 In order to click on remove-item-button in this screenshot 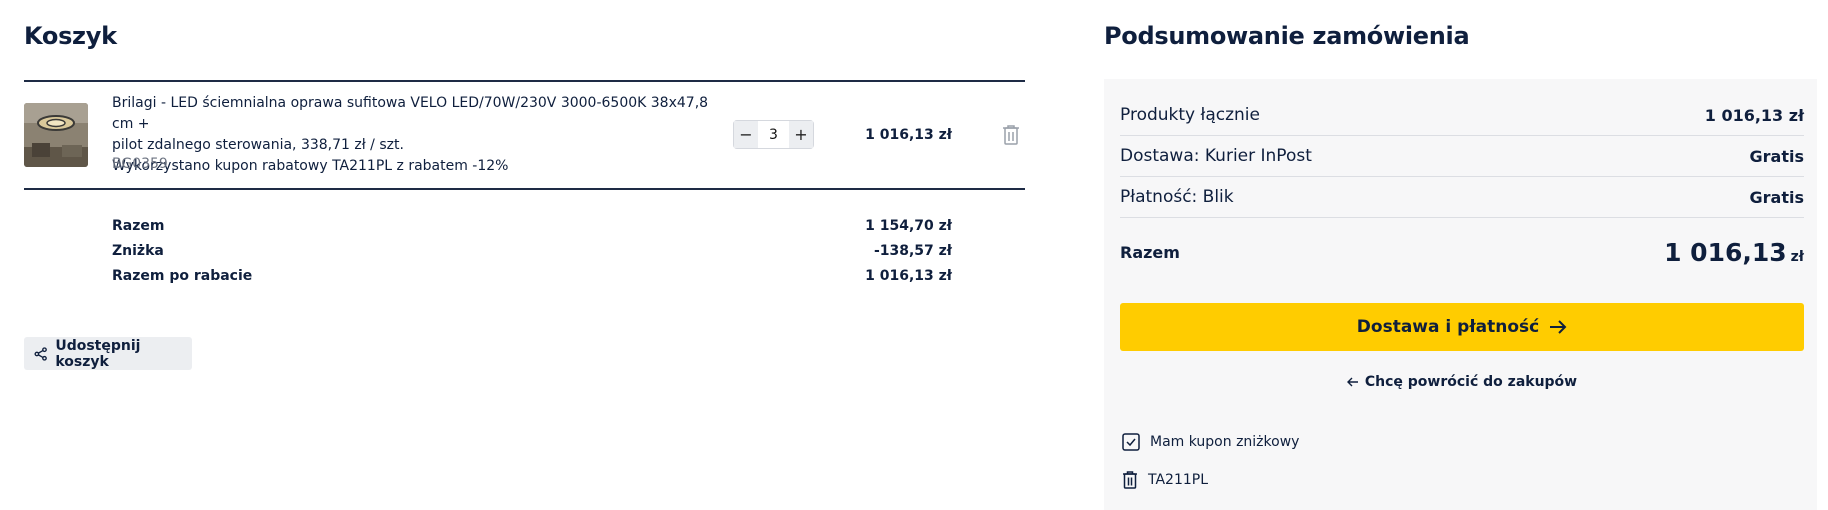, I will do `click(1011, 135)`.